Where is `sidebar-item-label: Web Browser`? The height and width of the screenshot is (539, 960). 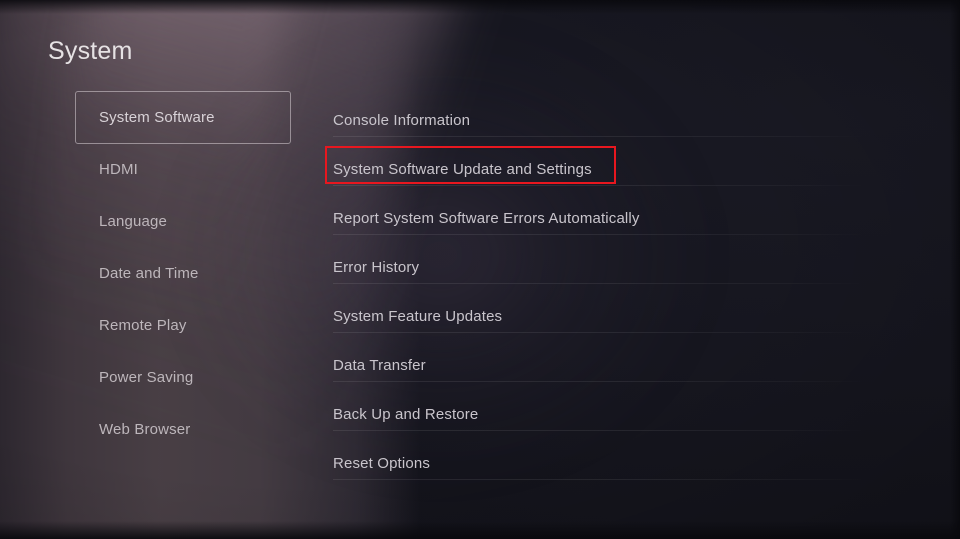 sidebar-item-label: Web Browser is located at coordinates (145, 429).